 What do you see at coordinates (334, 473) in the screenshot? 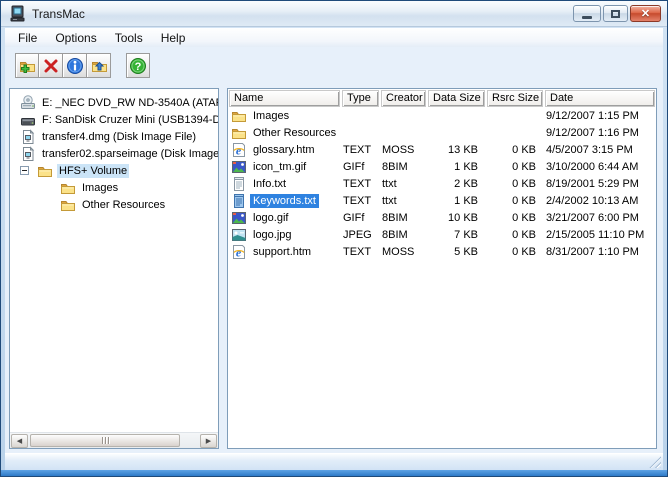
I see `window-frame-bottom` at bounding box center [334, 473].